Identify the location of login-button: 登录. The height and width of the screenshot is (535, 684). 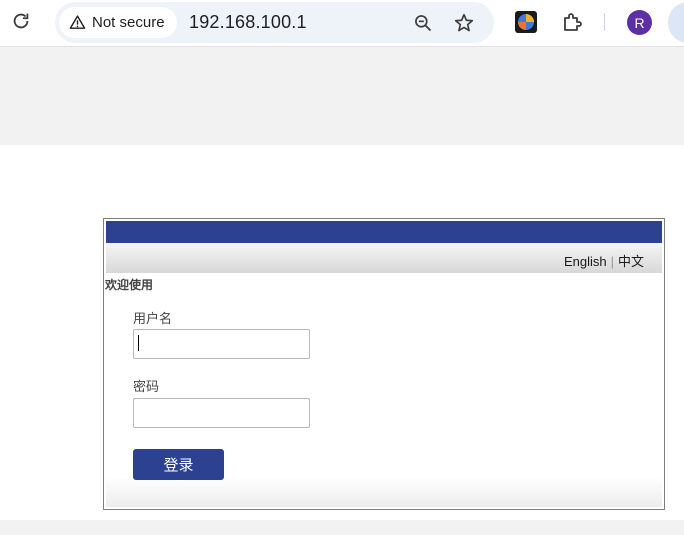
(178, 464).